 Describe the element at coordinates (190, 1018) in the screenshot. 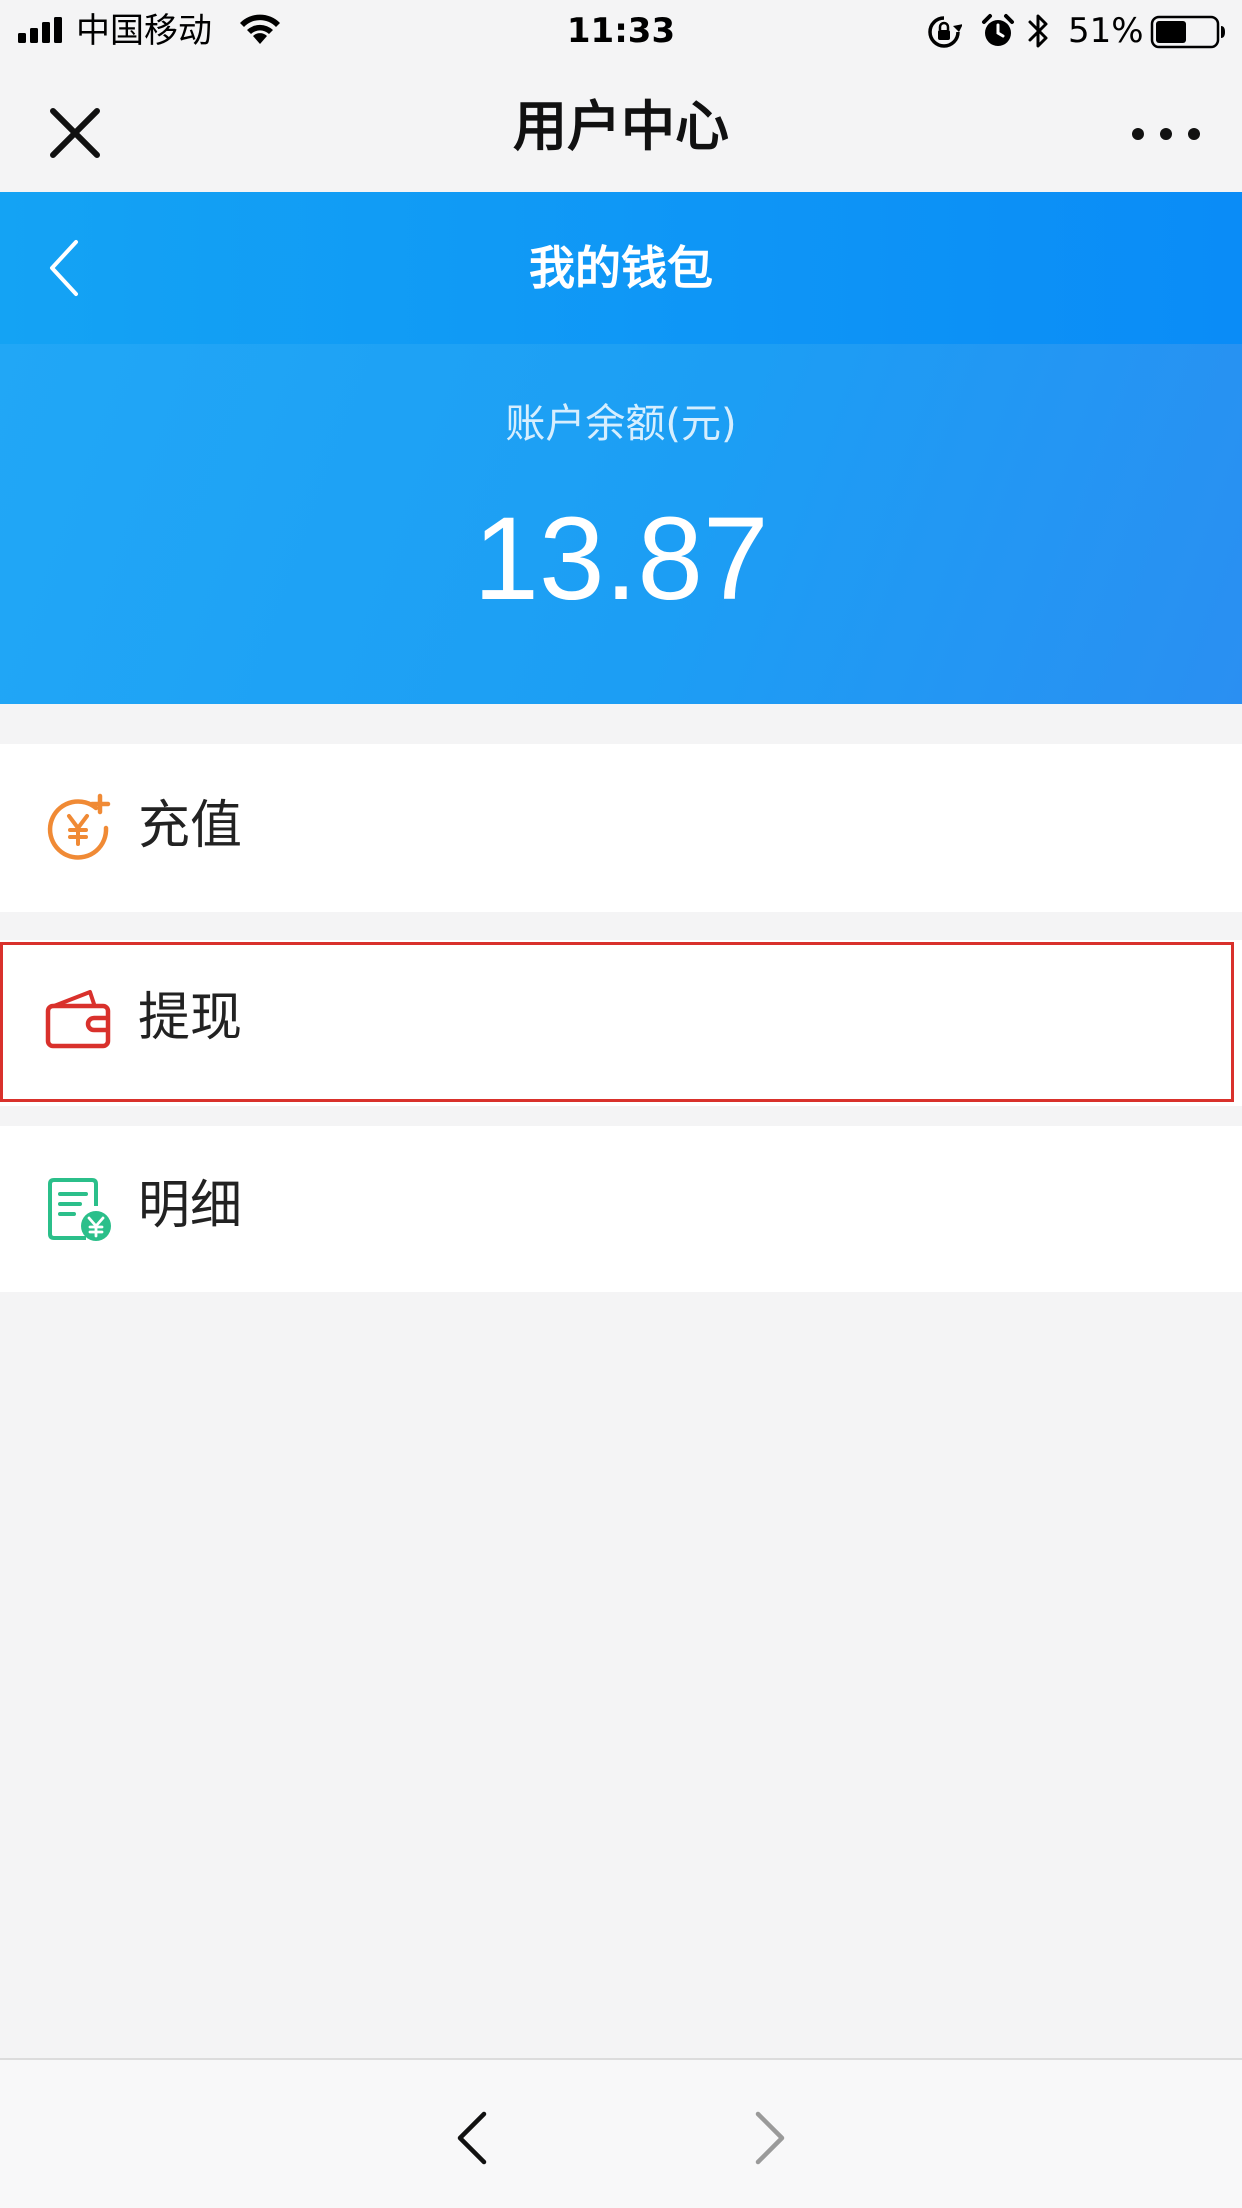

I see `menu-item-label: 提现` at that location.